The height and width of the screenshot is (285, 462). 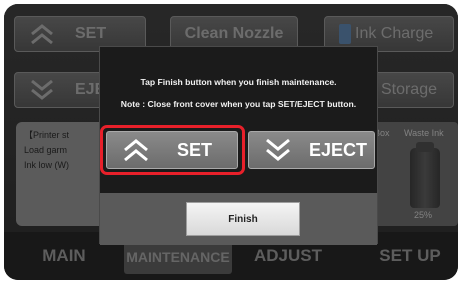 What do you see at coordinates (338, 149) in the screenshot?
I see `eject-button-label: EJECT` at bounding box center [338, 149].